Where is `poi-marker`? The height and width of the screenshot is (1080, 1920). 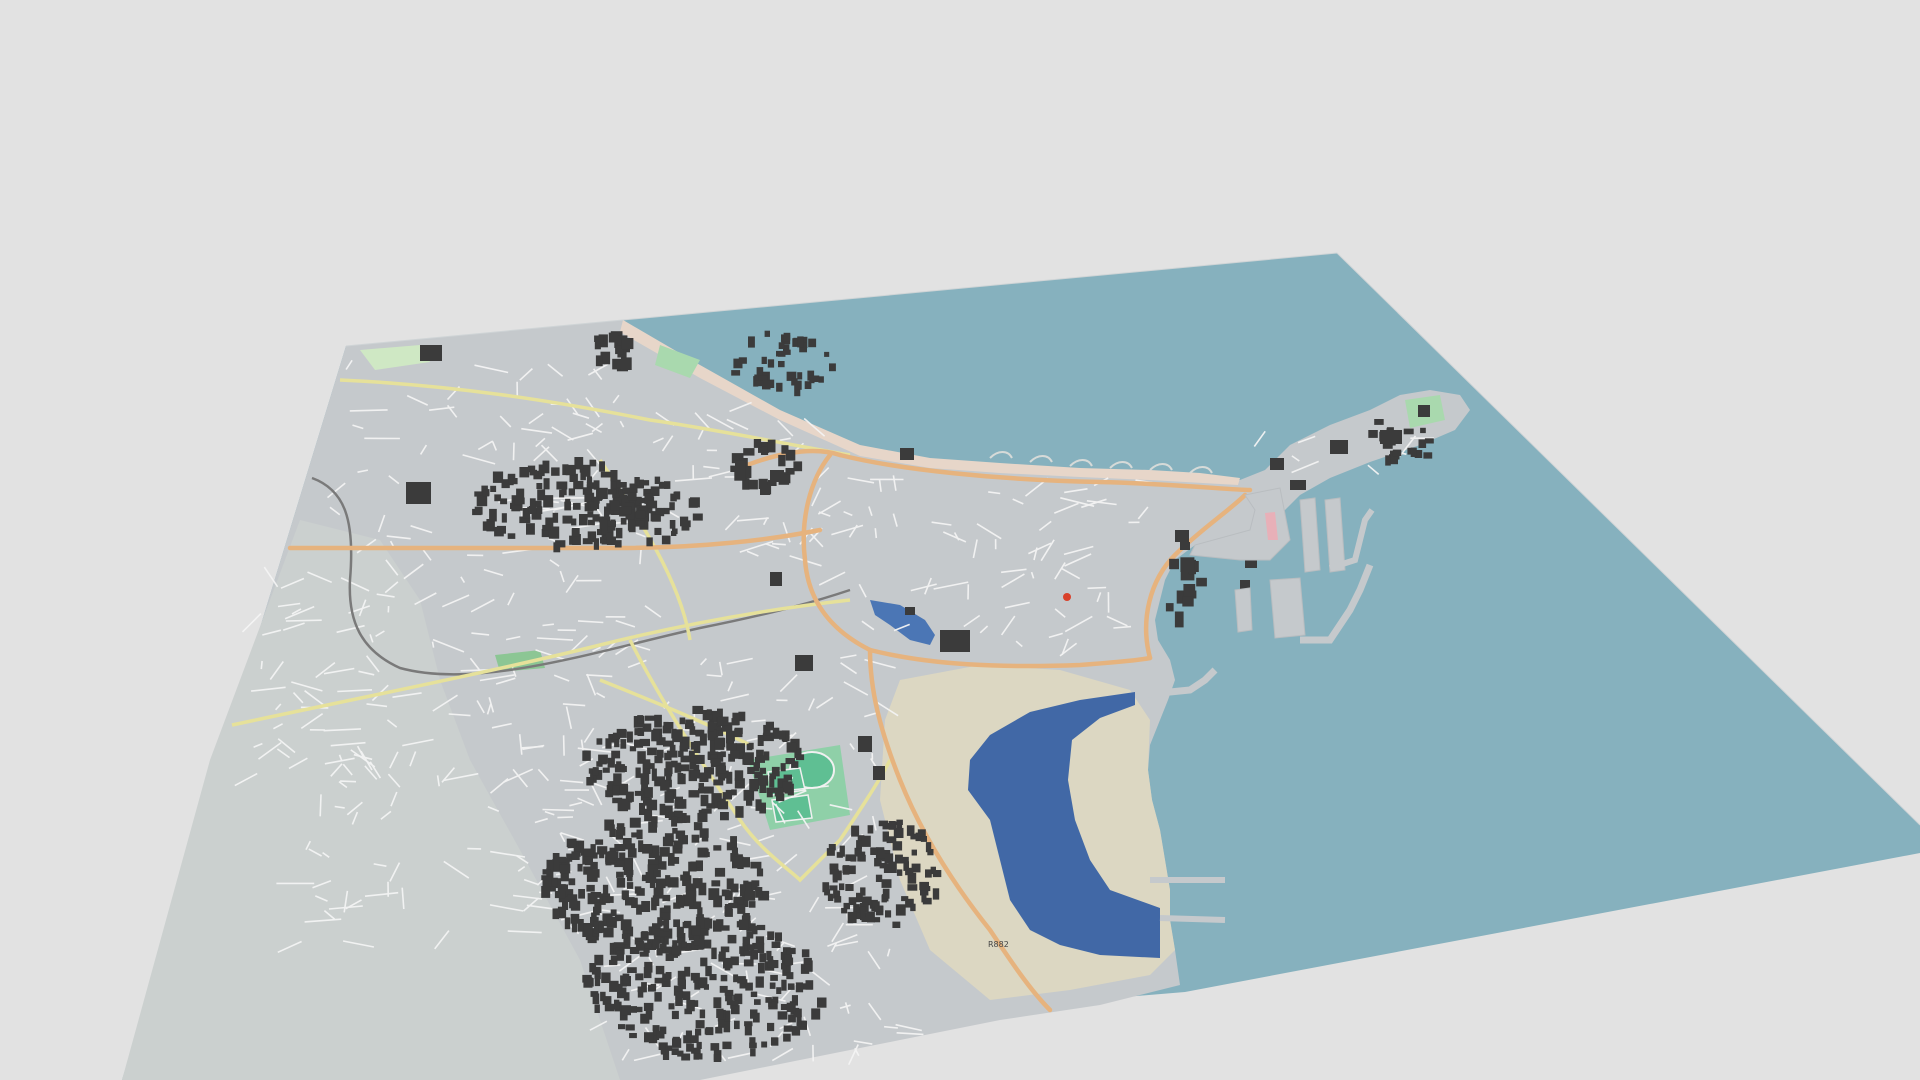
poi-marker is located at coordinates (1067, 597).